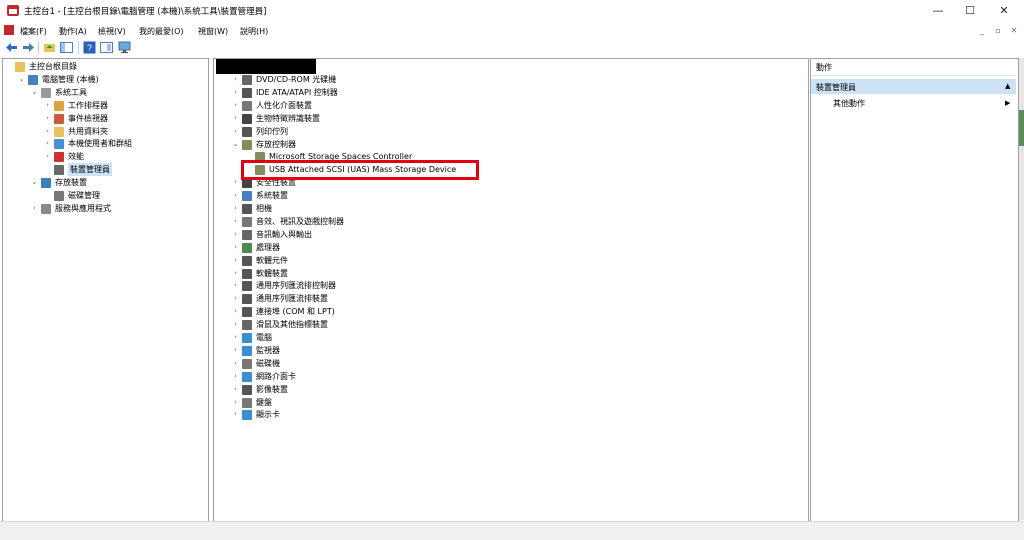  I want to click on menu-file: 檔案(F), so click(33, 31).